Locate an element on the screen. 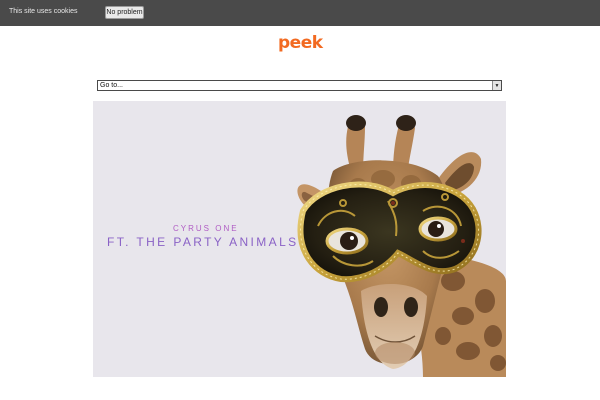  cookie-accept-button: No problem is located at coordinates (124, 12).